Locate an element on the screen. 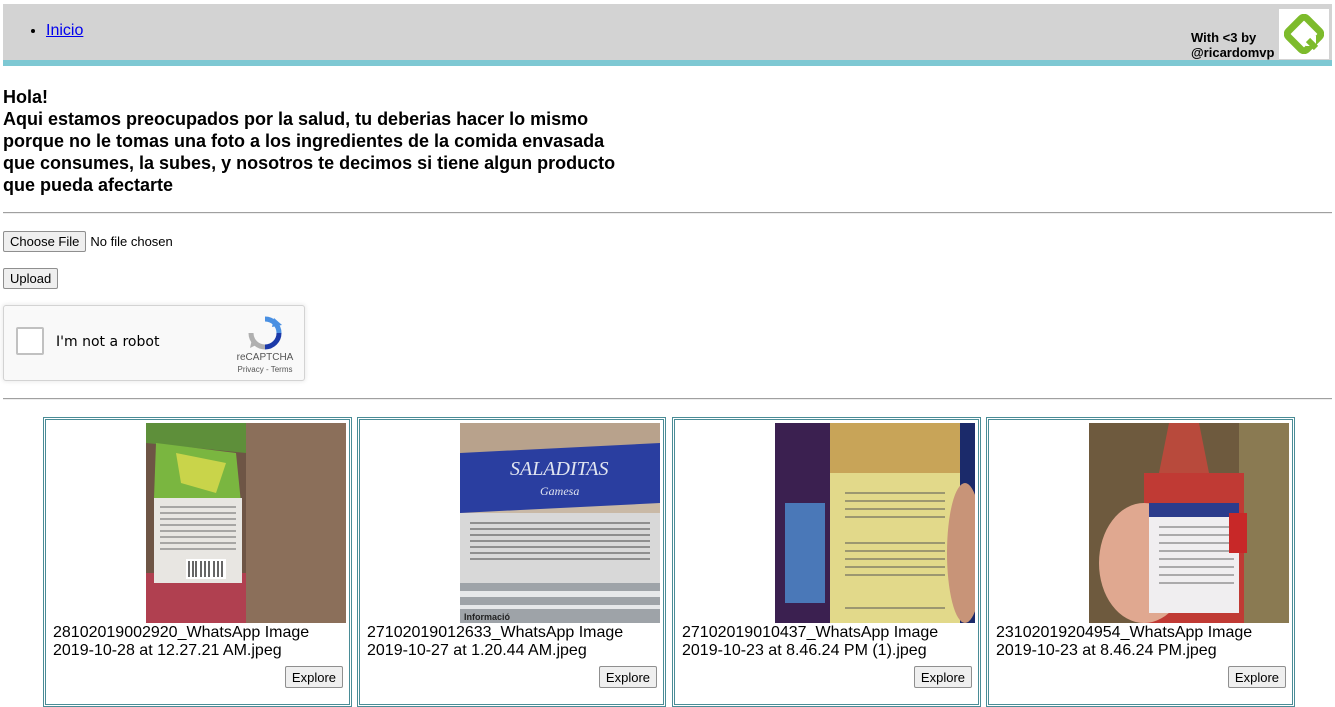 The image size is (1335, 707). captcha-label: I'm not a robot is located at coordinates (108, 342).